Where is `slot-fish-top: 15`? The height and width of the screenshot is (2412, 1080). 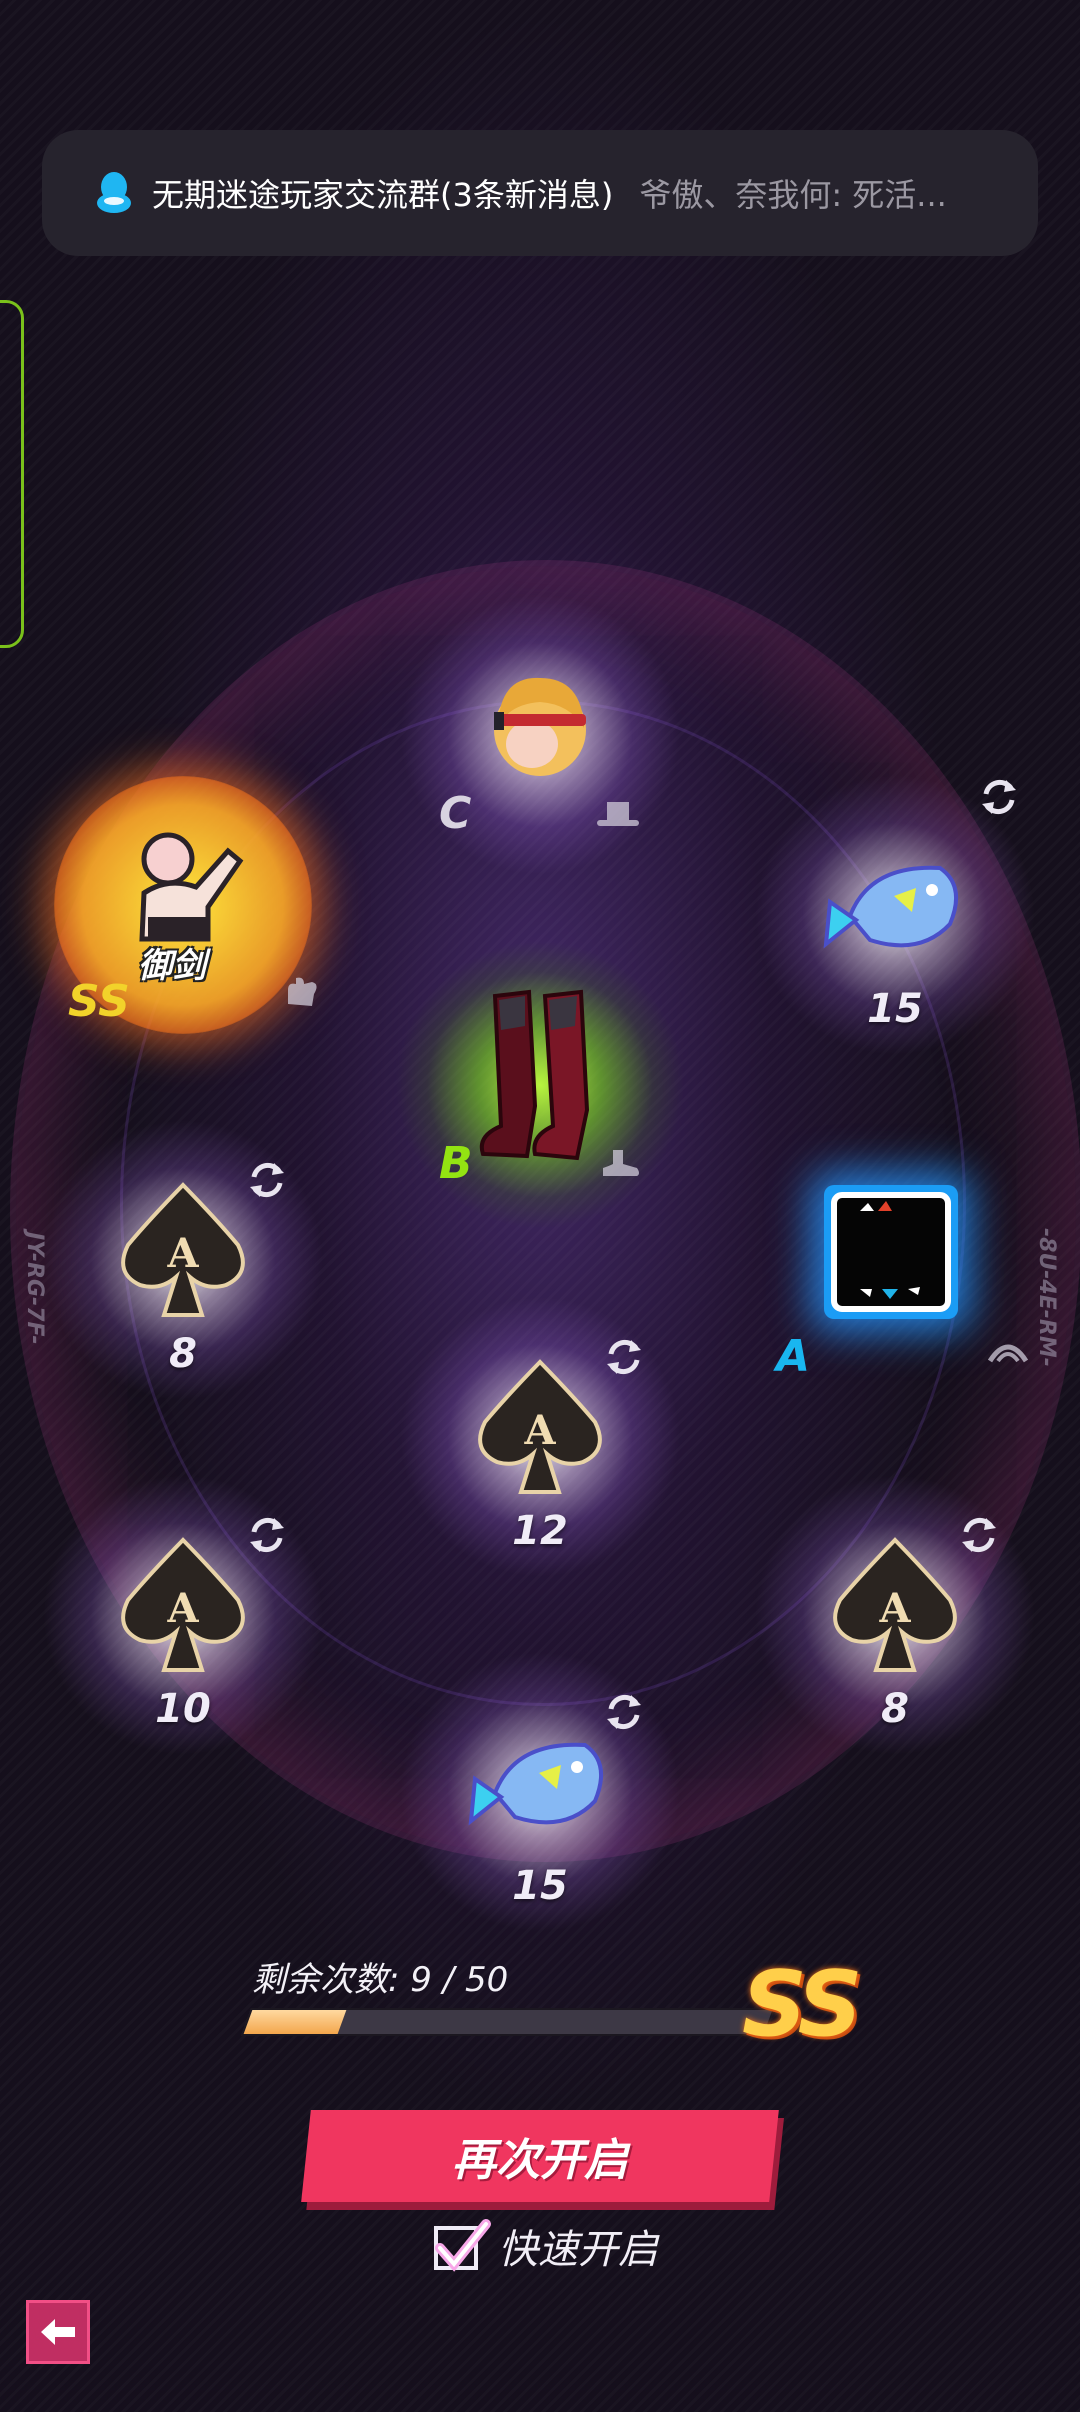 slot-fish-top: 15 is located at coordinates (895, 915).